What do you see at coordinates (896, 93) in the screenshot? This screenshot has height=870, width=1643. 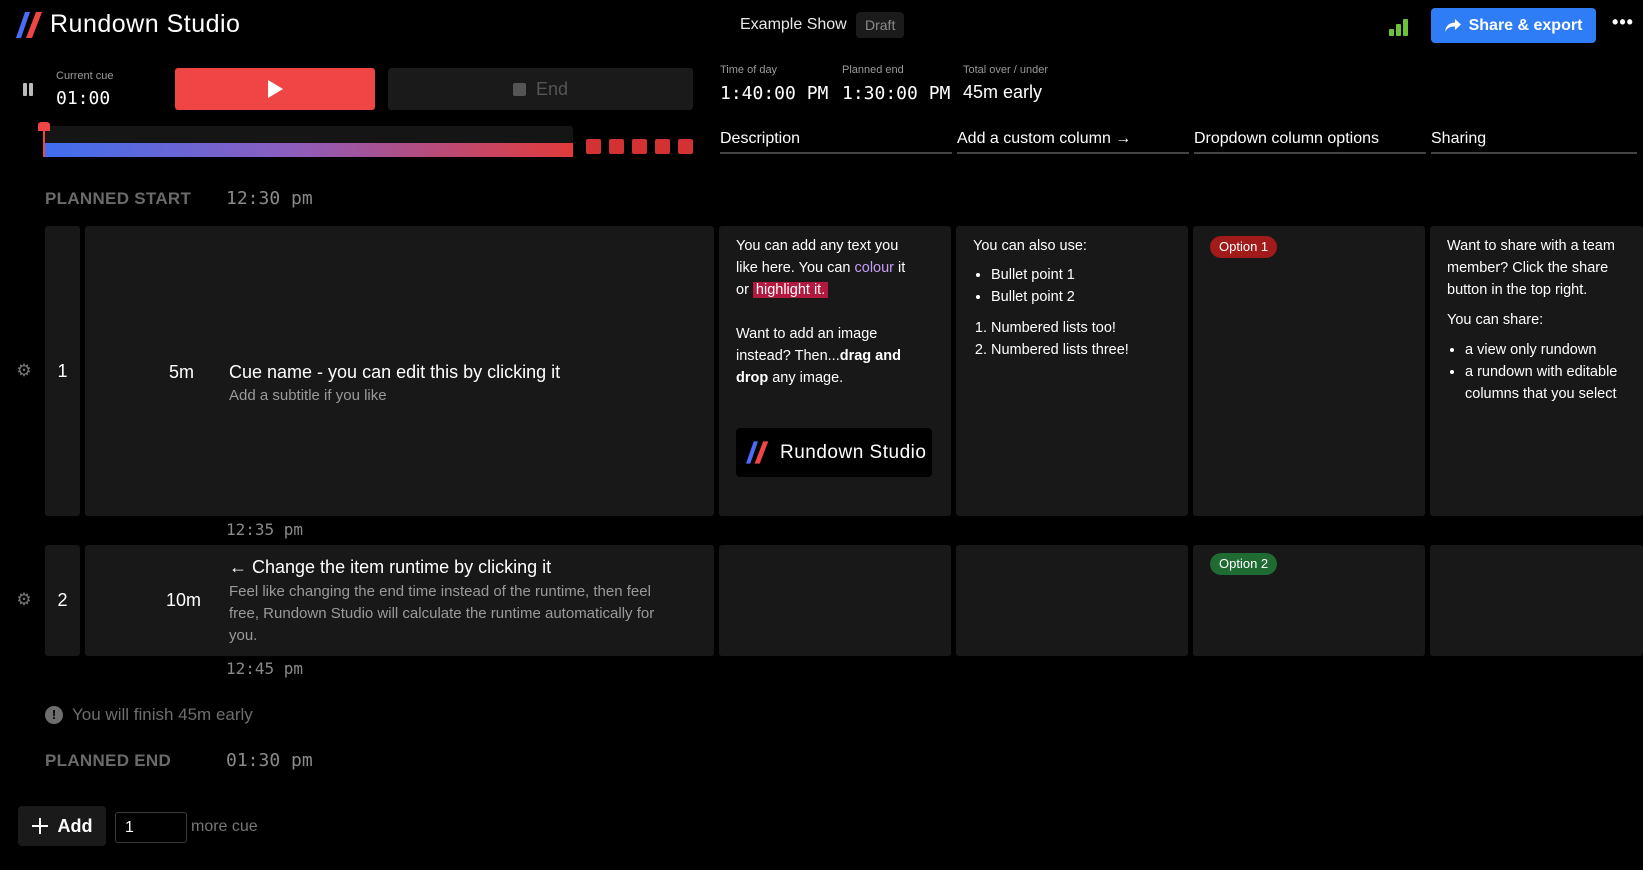 I see `planned-end-value: 1:30:00 PM` at bounding box center [896, 93].